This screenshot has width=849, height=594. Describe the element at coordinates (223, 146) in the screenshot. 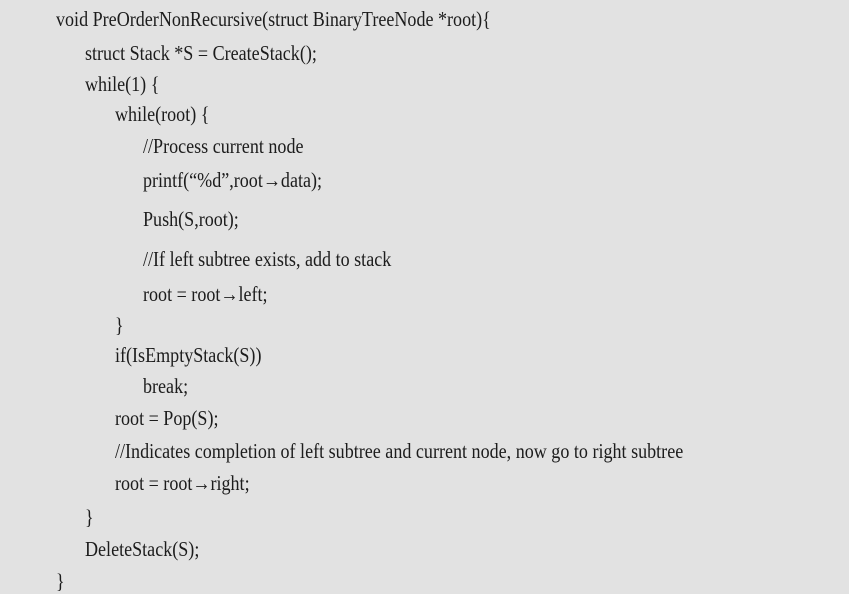

I see `code-line-comment-process: //Process current node` at that location.